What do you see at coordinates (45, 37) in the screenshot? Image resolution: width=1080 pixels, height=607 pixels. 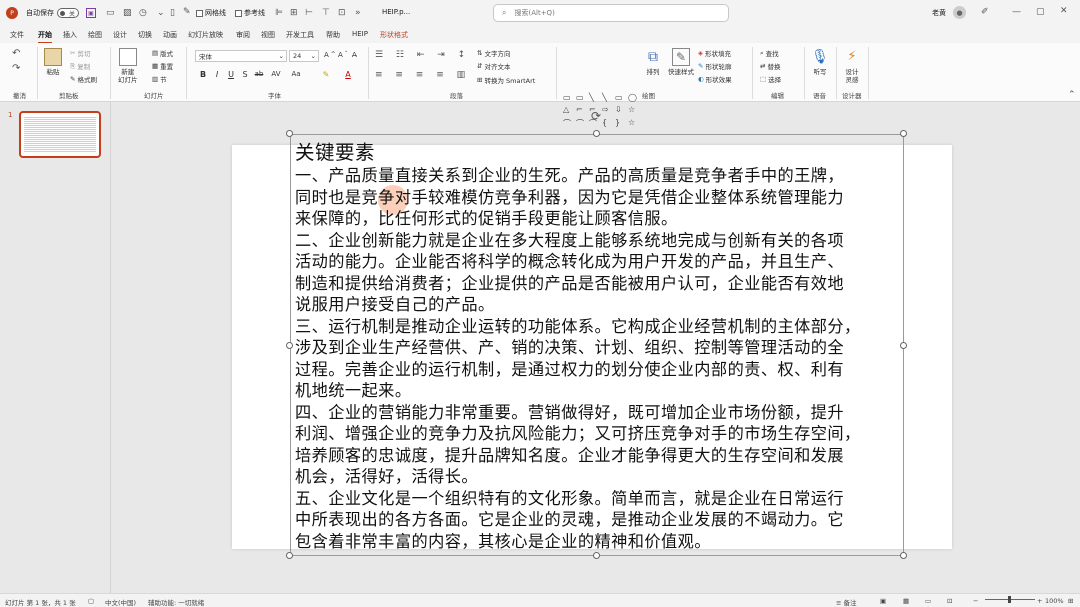 I see `tab-home: 开始` at bounding box center [45, 37].